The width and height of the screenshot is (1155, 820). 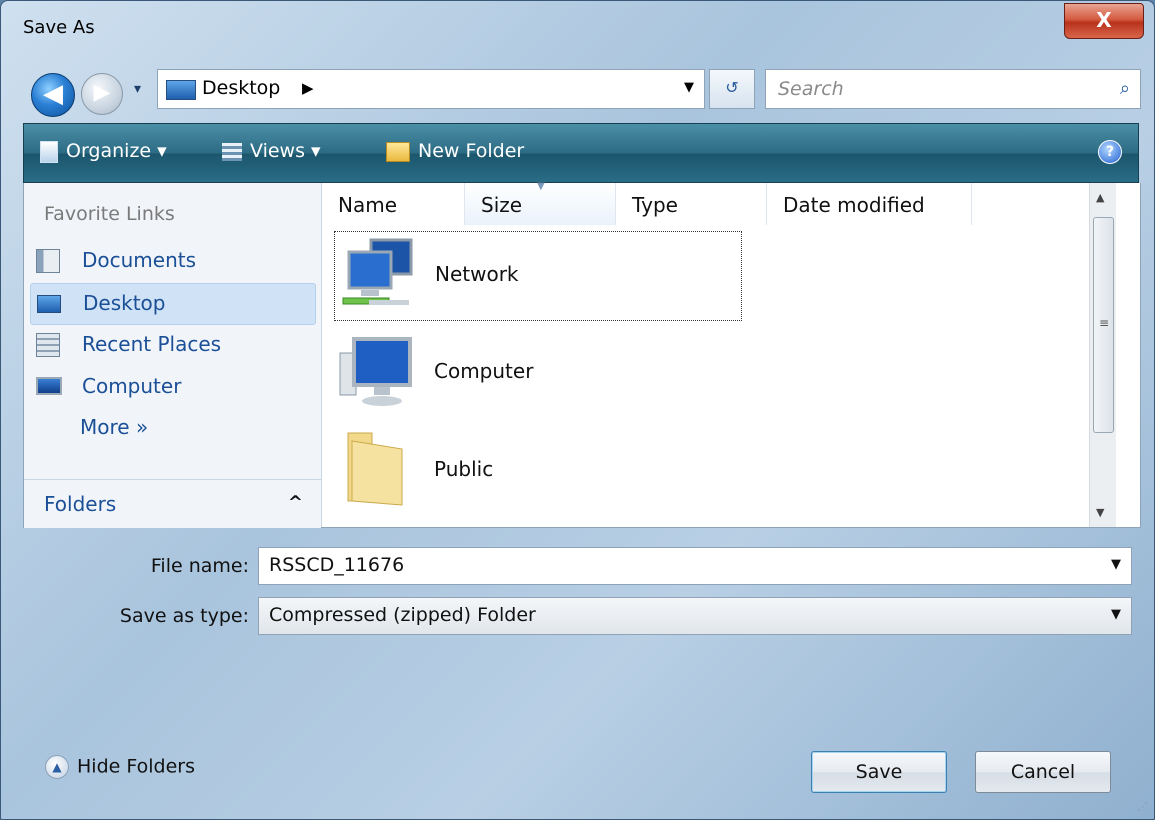 What do you see at coordinates (80, 504) in the screenshot?
I see `folders-label: Folders` at bounding box center [80, 504].